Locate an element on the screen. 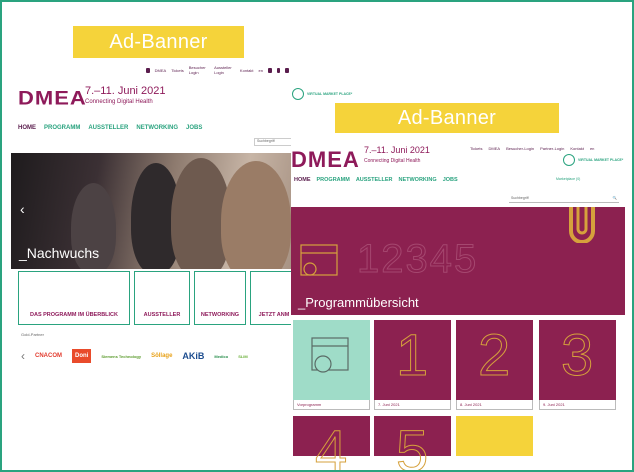 The width and height of the screenshot is (634, 472). calendar-clock-icon is located at coordinates (330, 355).